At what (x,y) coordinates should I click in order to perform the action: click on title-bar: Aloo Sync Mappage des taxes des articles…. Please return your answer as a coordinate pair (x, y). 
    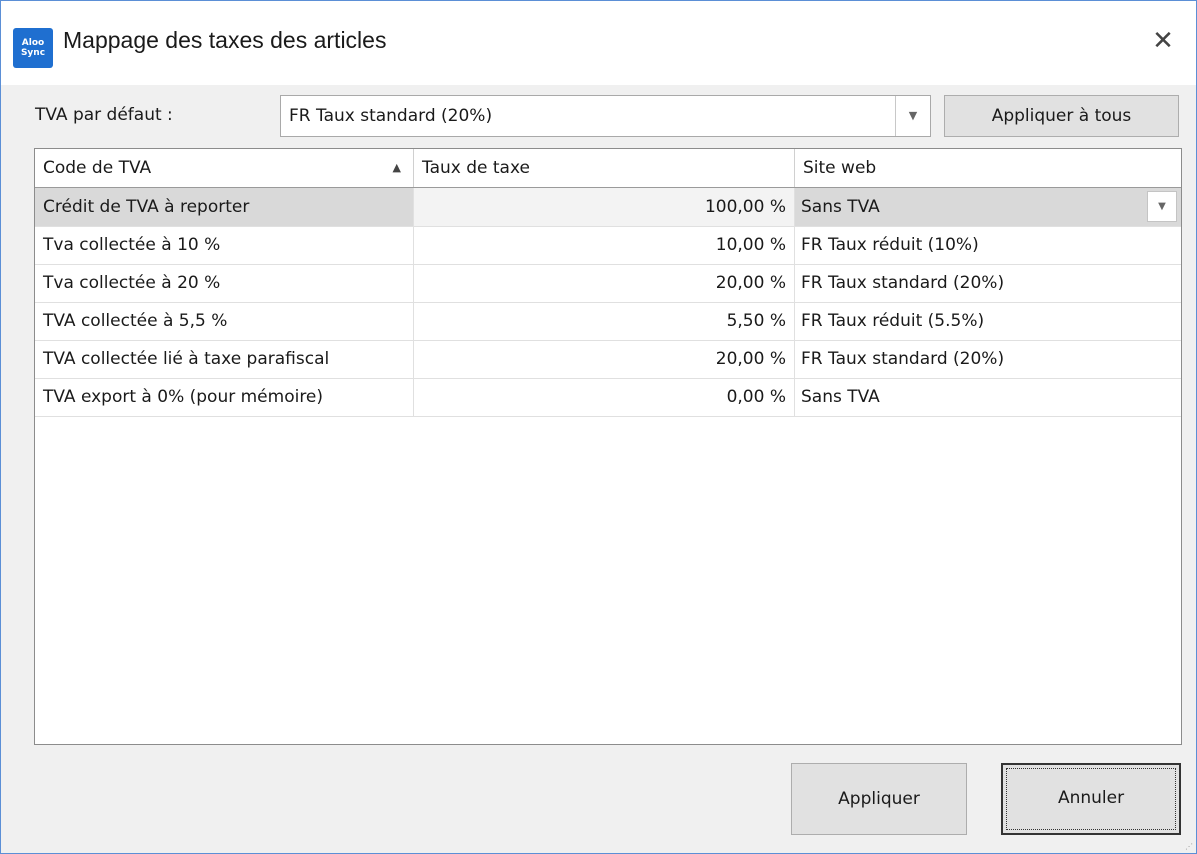
    Looking at the image, I should click on (598, 43).